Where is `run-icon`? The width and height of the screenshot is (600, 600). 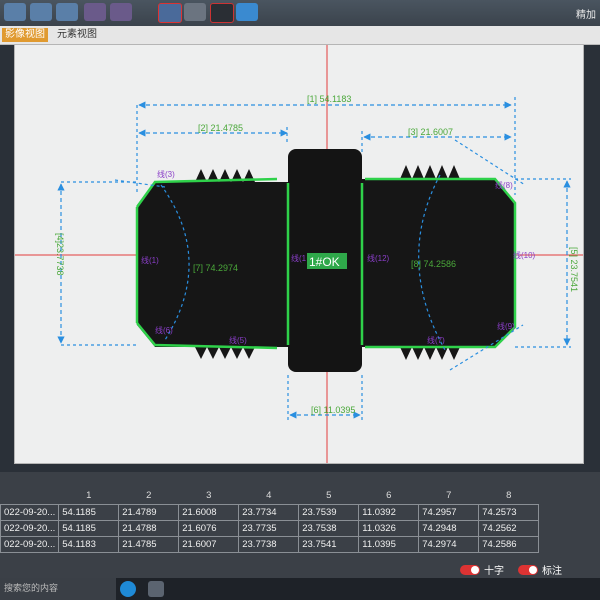 run-icon is located at coordinates (170, 13).